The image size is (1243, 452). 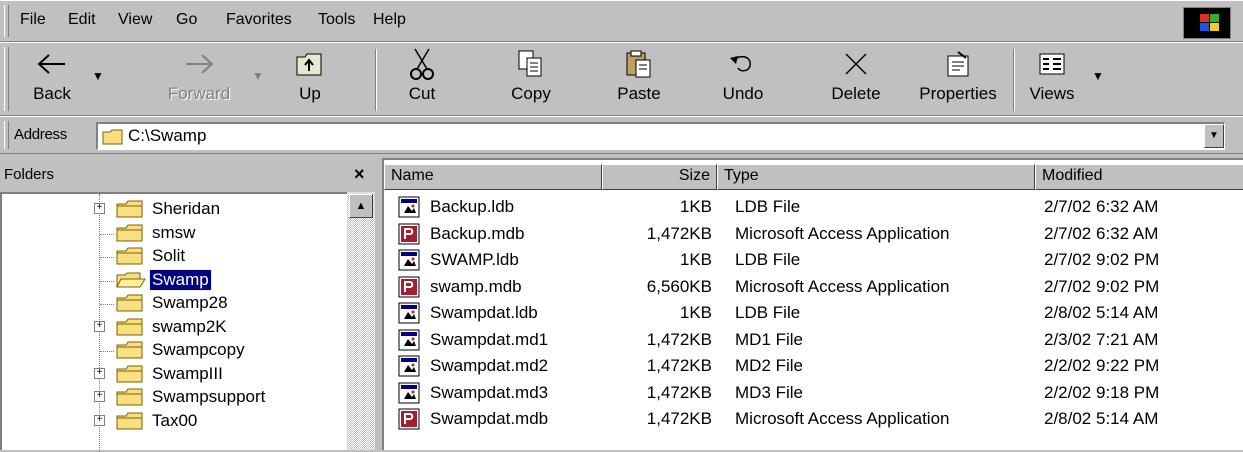 I want to click on properties-button: Properties, so click(x=958, y=80).